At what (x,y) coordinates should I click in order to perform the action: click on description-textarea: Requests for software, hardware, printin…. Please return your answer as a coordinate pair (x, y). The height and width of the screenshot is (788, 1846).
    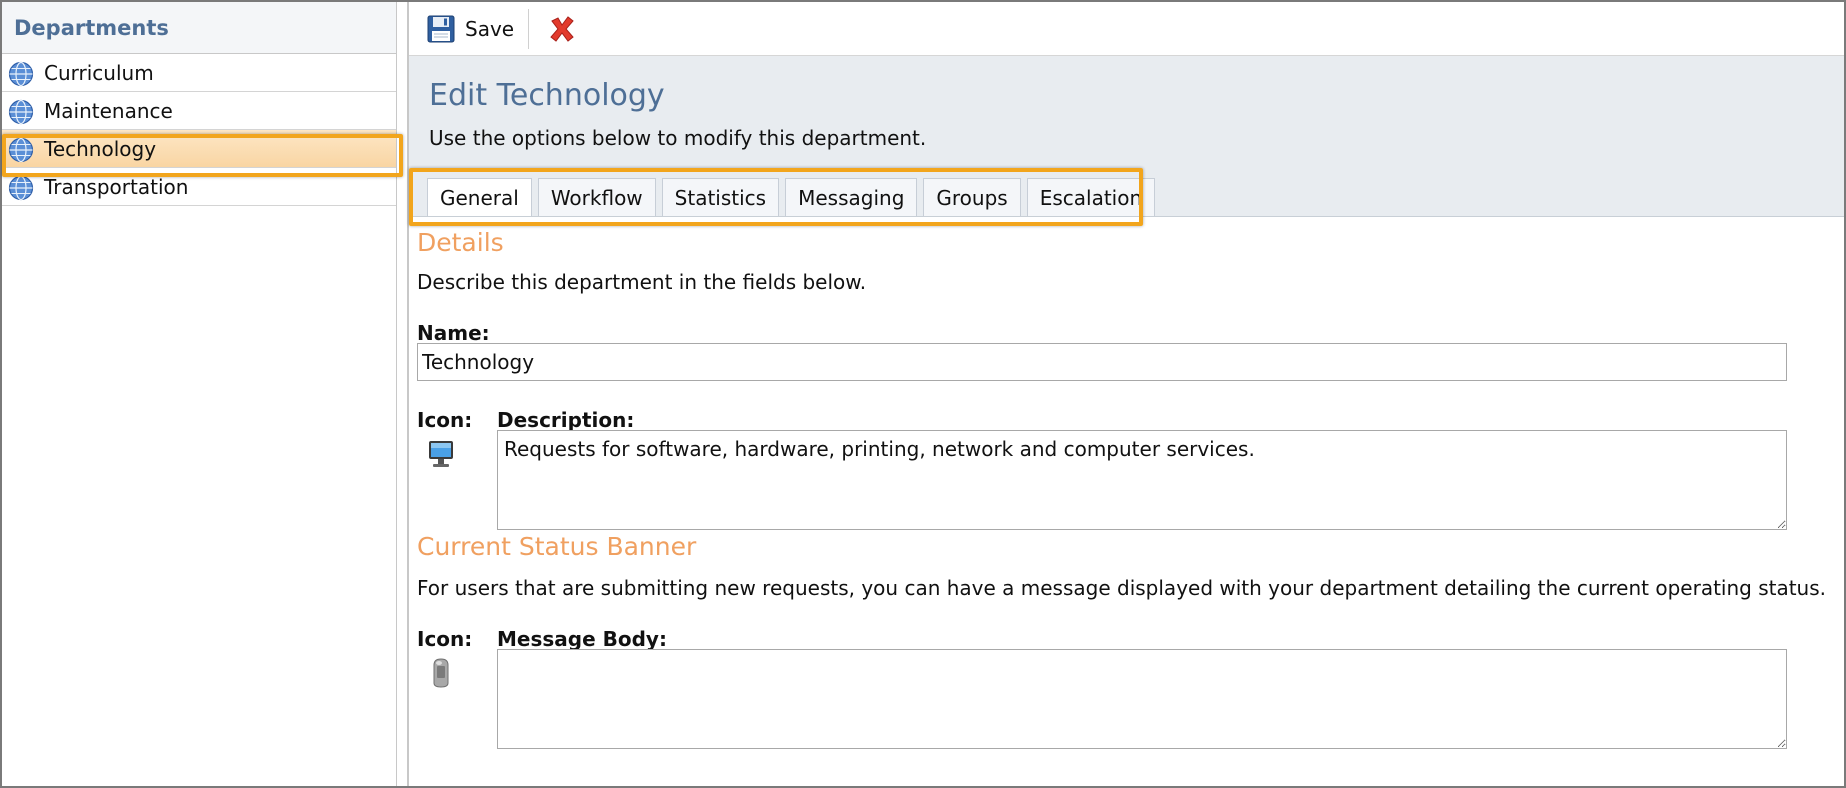
    Looking at the image, I should click on (1142, 480).